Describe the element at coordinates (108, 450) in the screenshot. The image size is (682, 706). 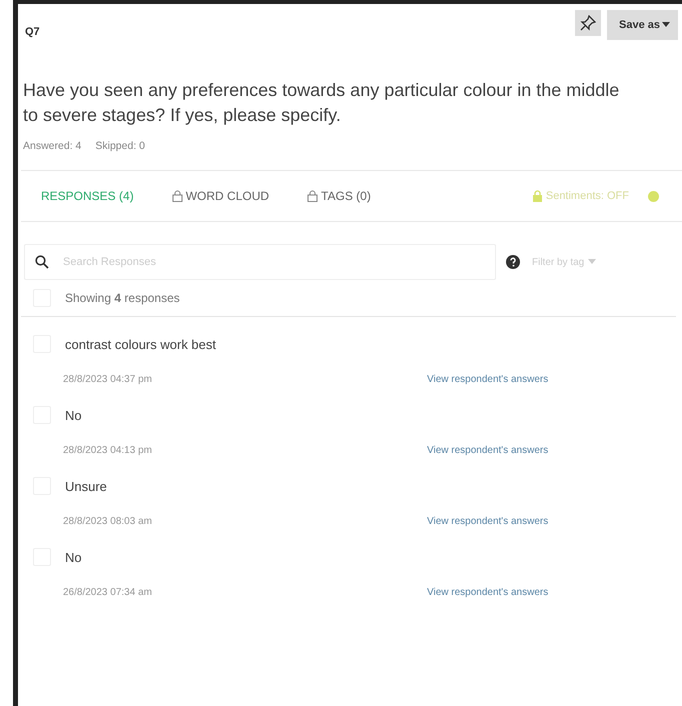
I see `response-date: 28/8/2023 04:13 pm` at that location.